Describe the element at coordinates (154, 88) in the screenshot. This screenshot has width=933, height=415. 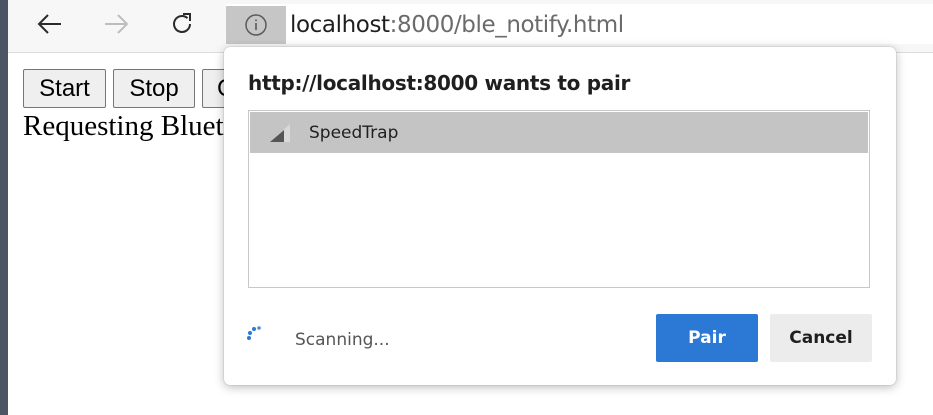
I see `stop-button: Stop` at that location.